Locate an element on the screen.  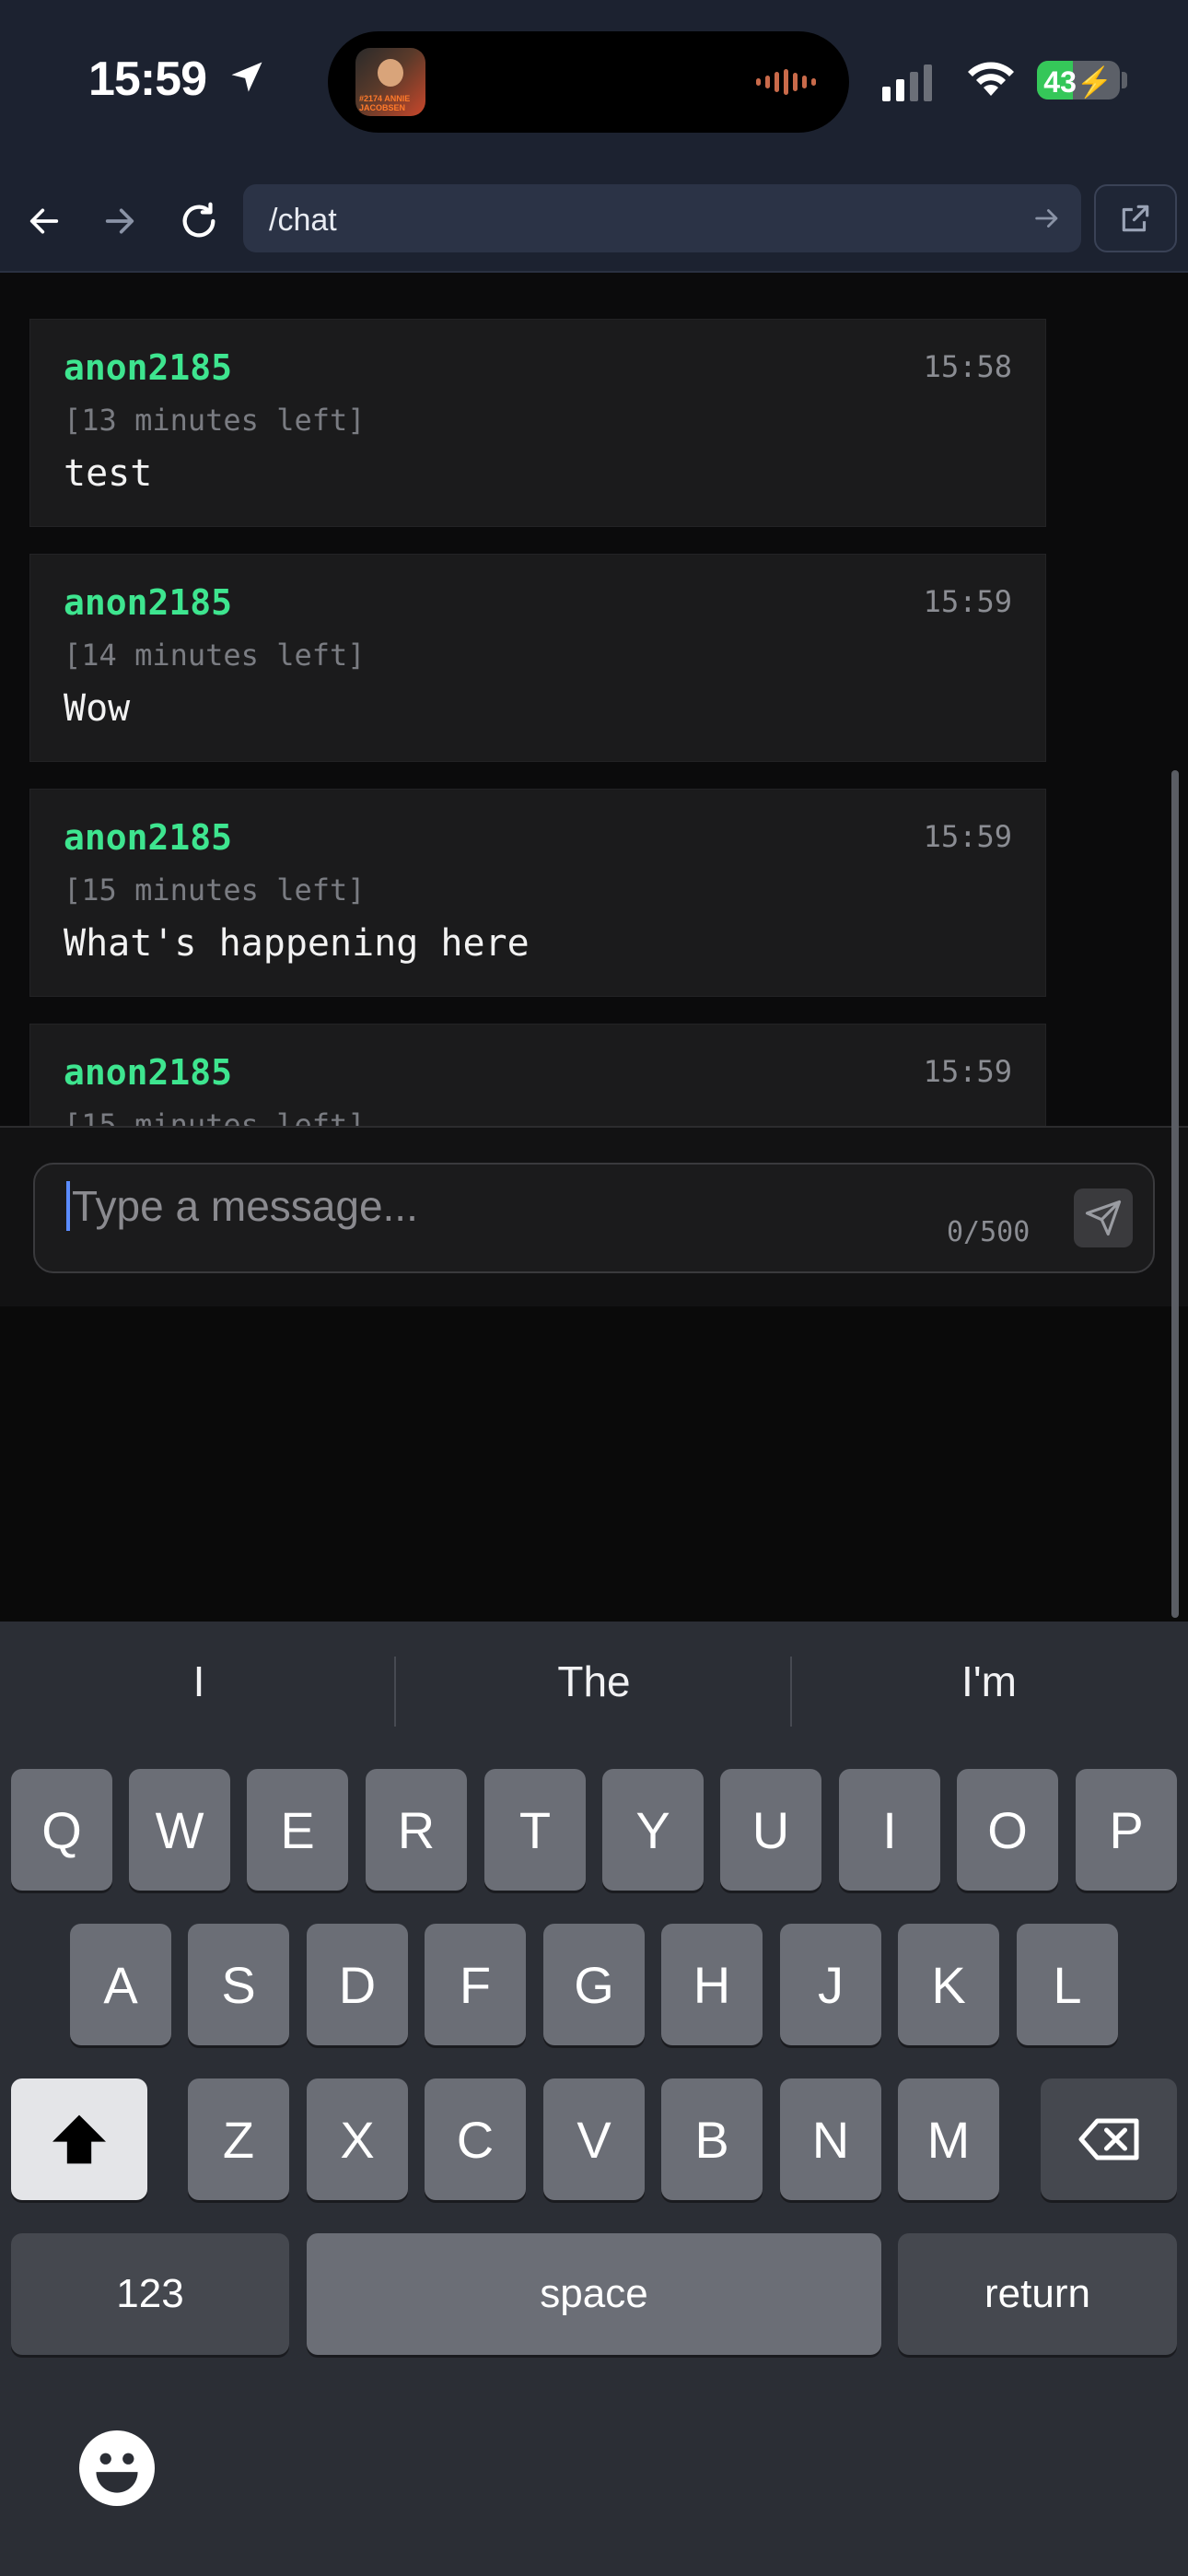
external-link-icon is located at coordinates (1135, 218).